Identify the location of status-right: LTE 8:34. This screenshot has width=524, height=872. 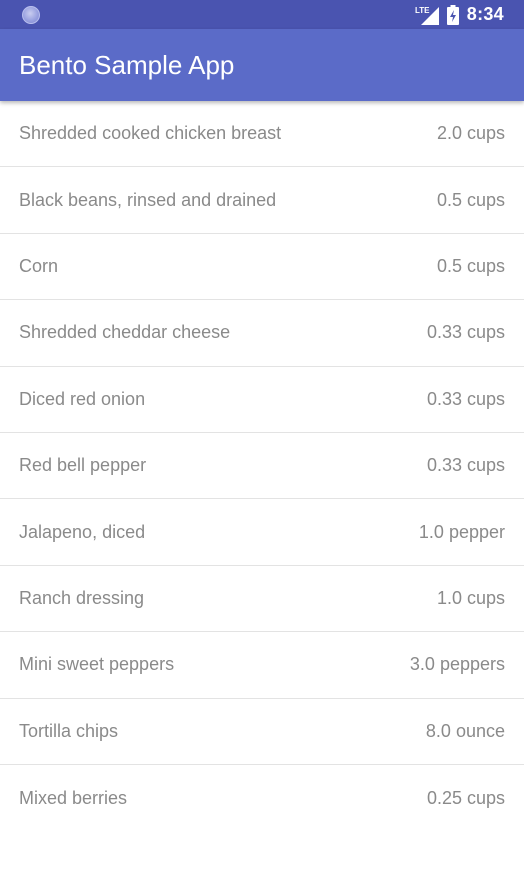
(459, 14).